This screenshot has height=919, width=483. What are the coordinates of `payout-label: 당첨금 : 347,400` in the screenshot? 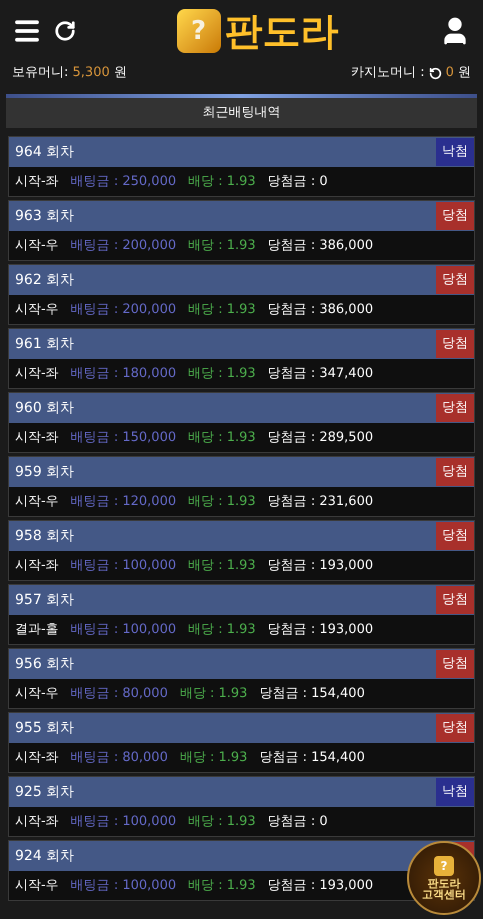 It's located at (321, 373).